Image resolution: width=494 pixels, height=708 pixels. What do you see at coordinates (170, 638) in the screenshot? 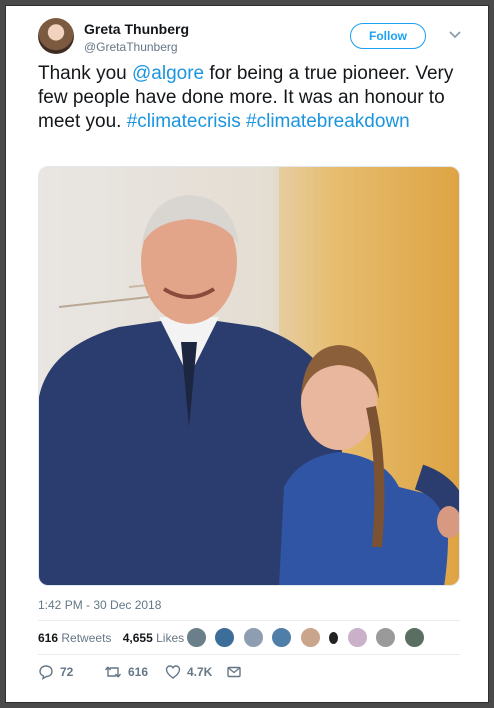
I see `likes-label: Likes` at bounding box center [170, 638].